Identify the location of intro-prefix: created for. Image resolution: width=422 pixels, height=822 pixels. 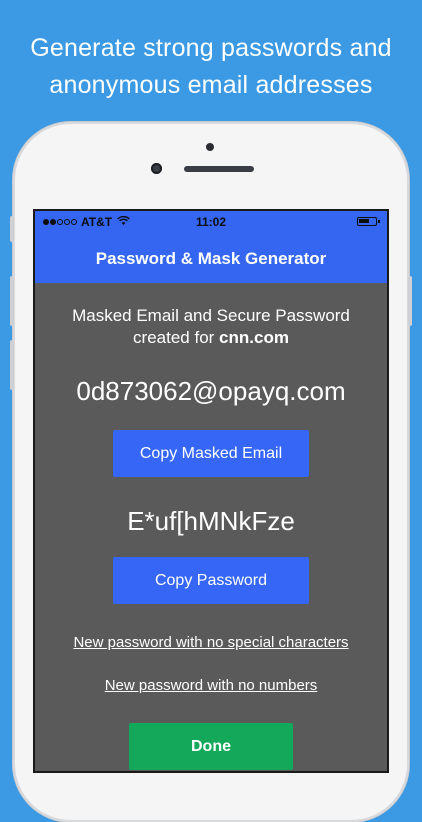
(176, 337).